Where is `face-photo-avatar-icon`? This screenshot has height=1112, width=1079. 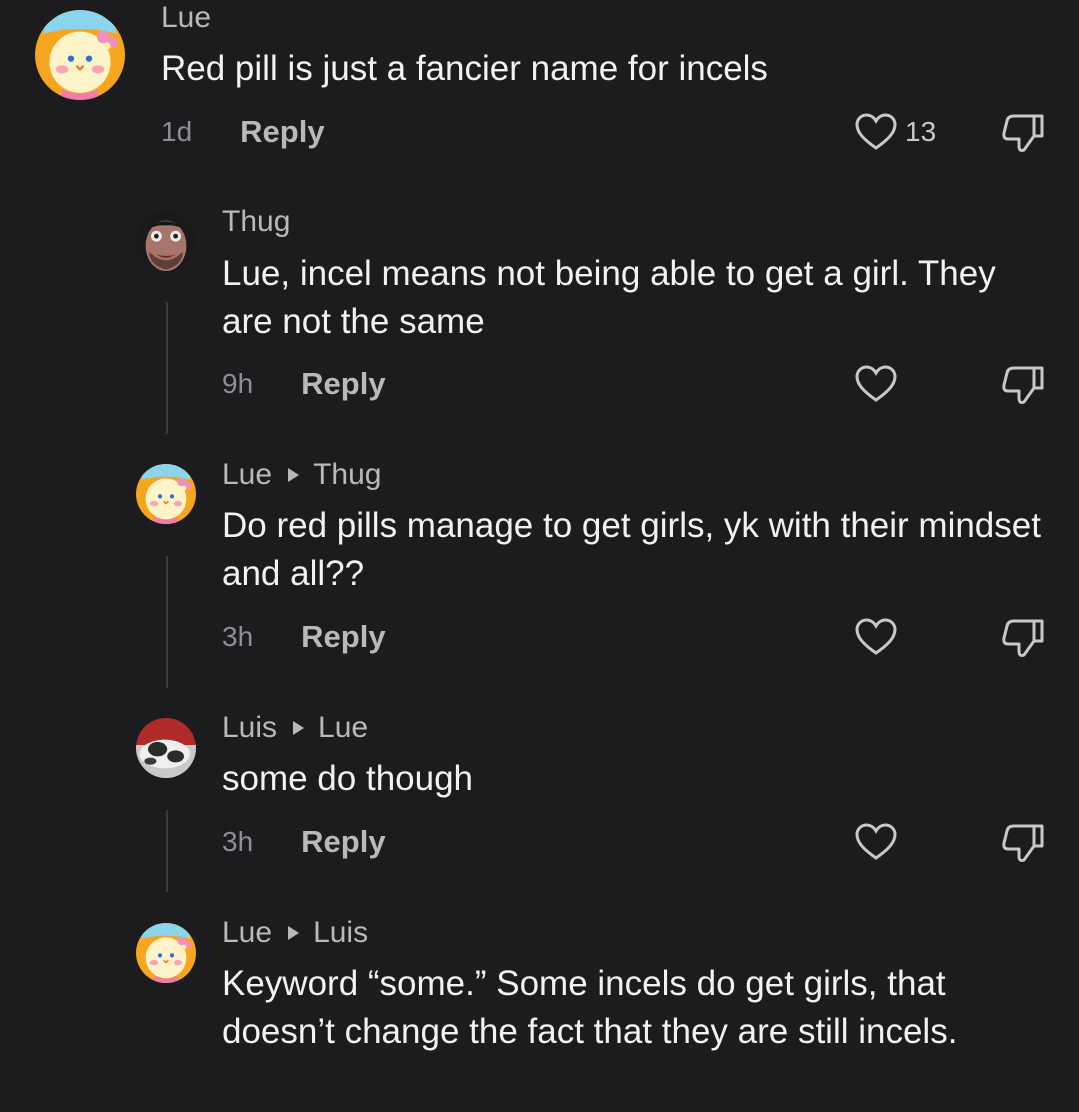 face-photo-avatar-icon is located at coordinates (166, 241).